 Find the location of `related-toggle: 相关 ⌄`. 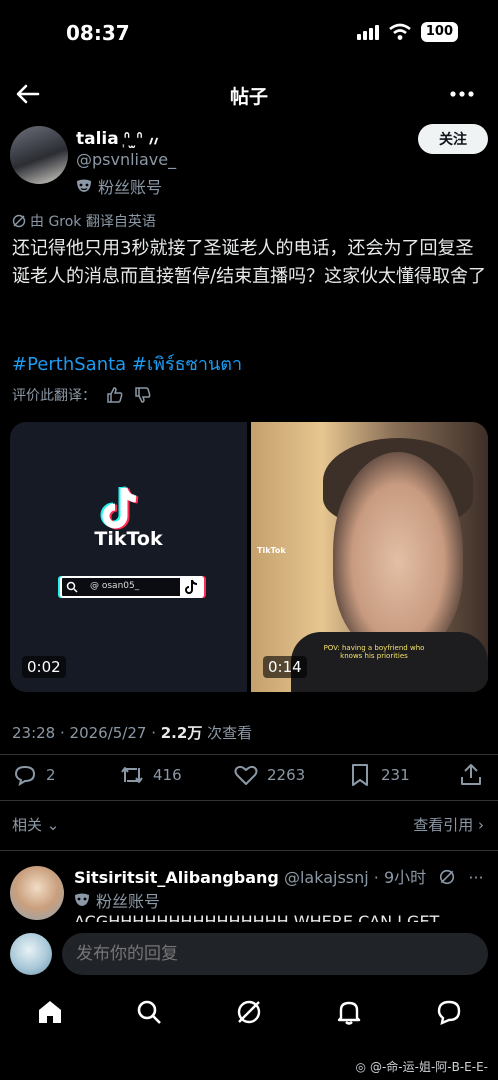

related-toggle: 相关 ⌄ is located at coordinates (35, 824).